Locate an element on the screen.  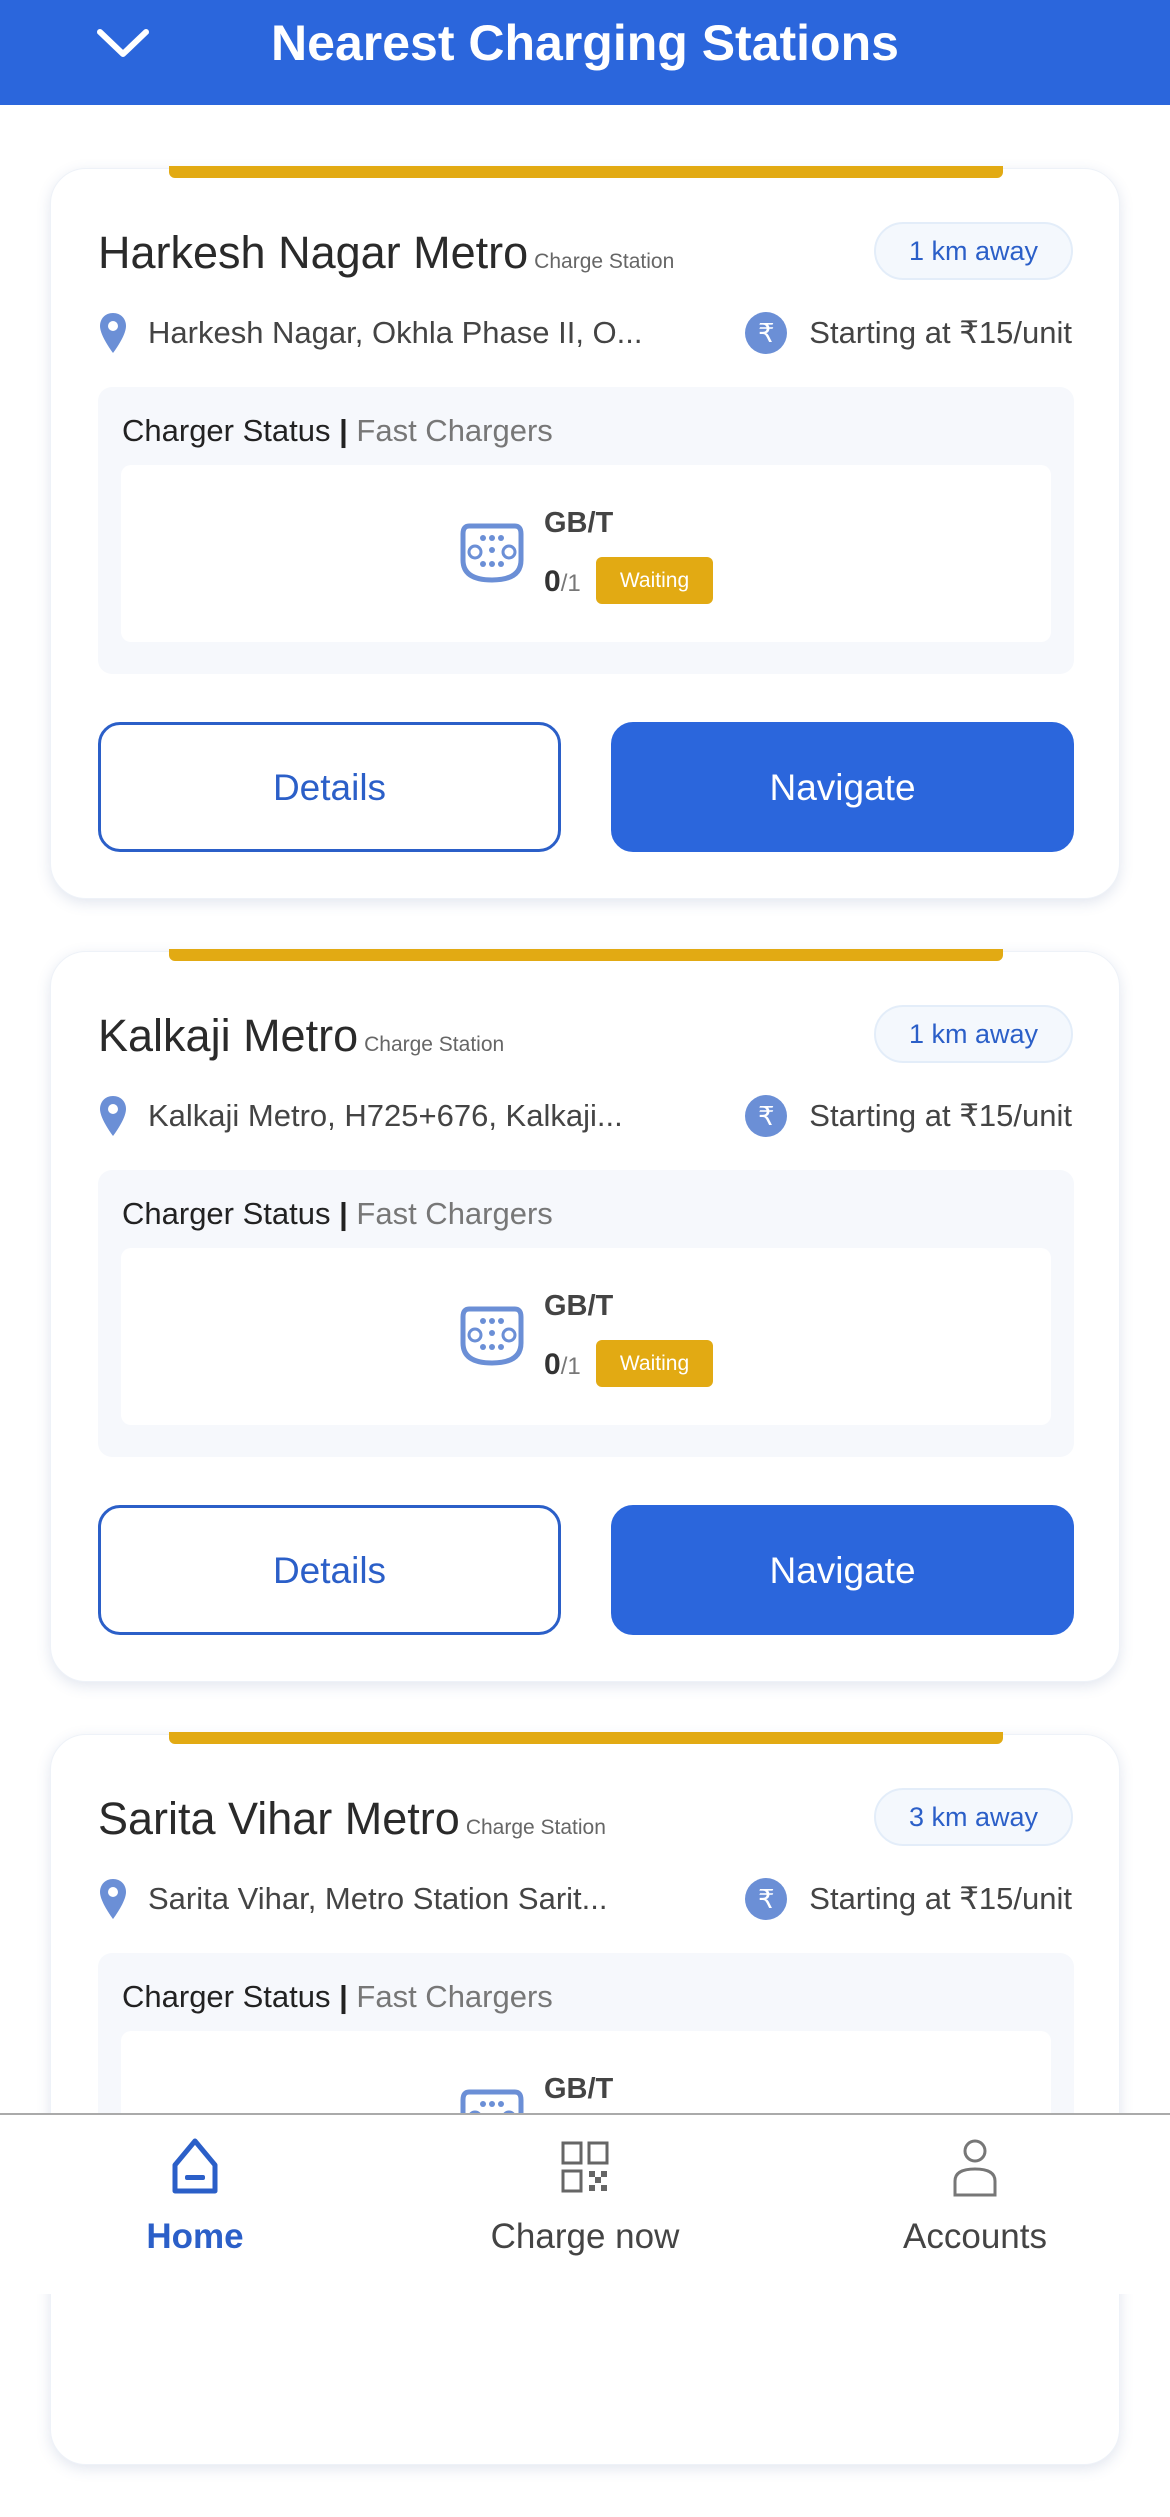
station-name: Harkesh Nagar Metro Charge Station is located at coordinates (386, 253).